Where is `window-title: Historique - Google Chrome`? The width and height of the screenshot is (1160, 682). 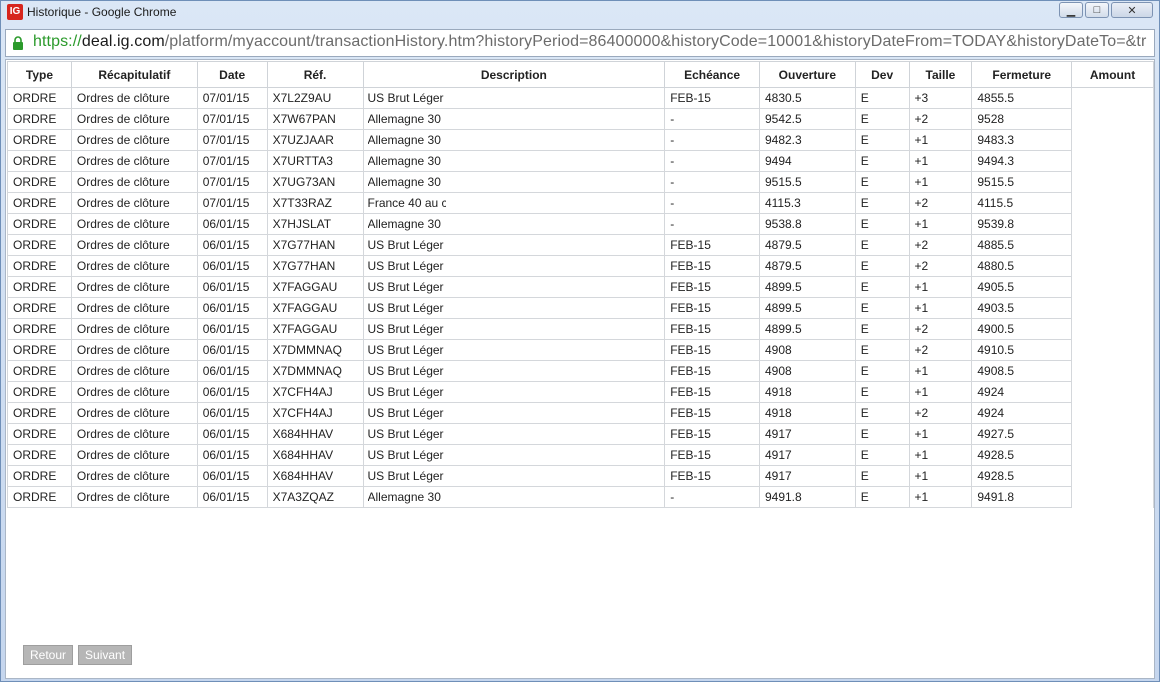 window-title: Historique - Google Chrome is located at coordinates (102, 12).